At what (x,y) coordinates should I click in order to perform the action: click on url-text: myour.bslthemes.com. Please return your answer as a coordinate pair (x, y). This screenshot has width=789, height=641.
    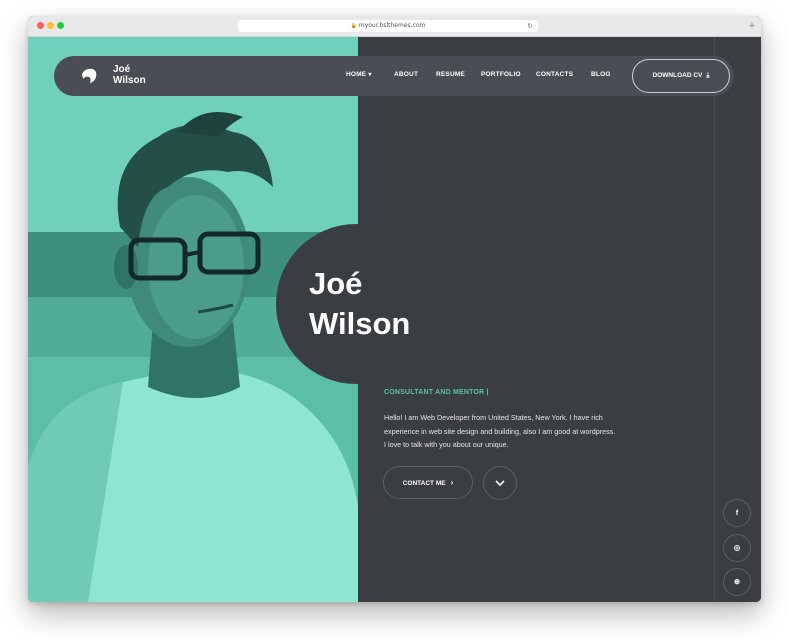
    Looking at the image, I should click on (392, 25).